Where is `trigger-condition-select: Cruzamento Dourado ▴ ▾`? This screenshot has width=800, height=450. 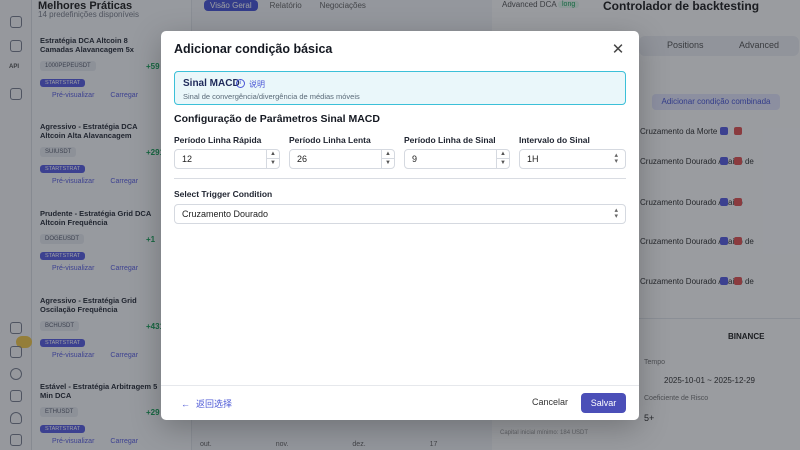 trigger-condition-select: Cruzamento Dourado ▴ ▾ is located at coordinates (400, 214).